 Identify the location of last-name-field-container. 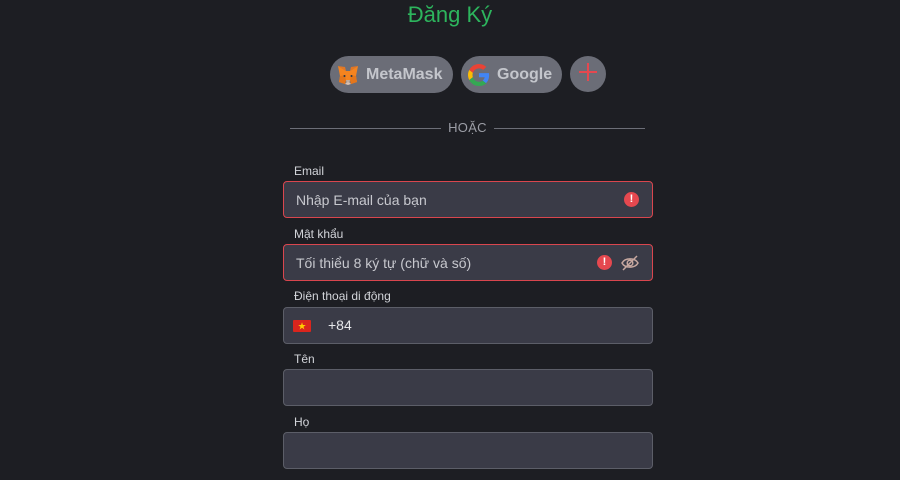
(468, 450).